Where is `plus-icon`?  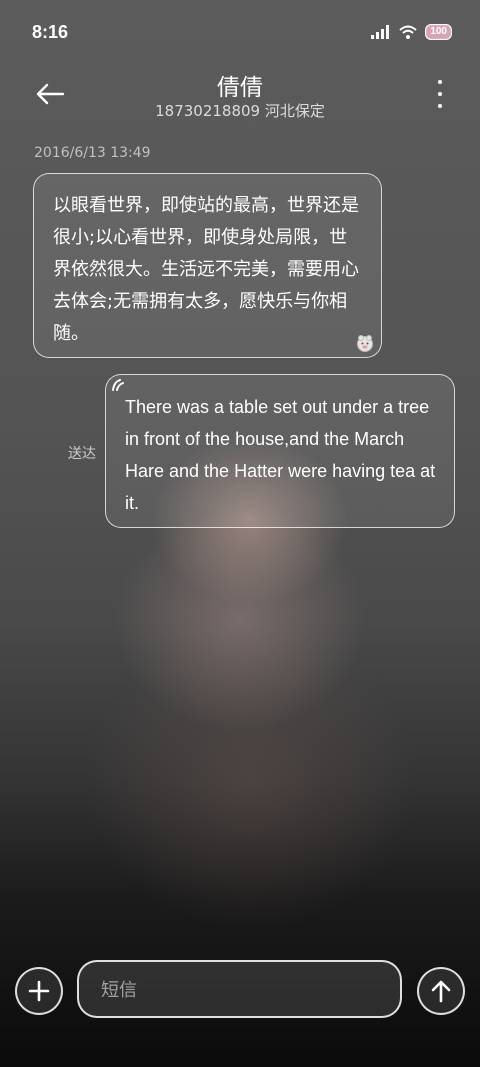 plus-icon is located at coordinates (39, 991).